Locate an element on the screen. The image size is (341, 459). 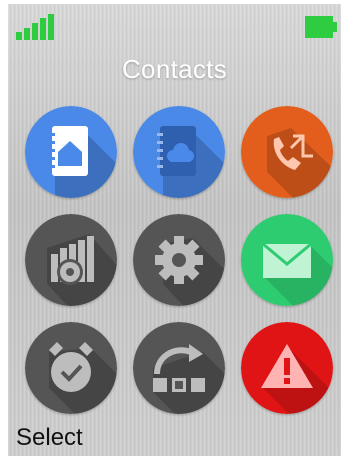
settings-tile is located at coordinates (179, 260).